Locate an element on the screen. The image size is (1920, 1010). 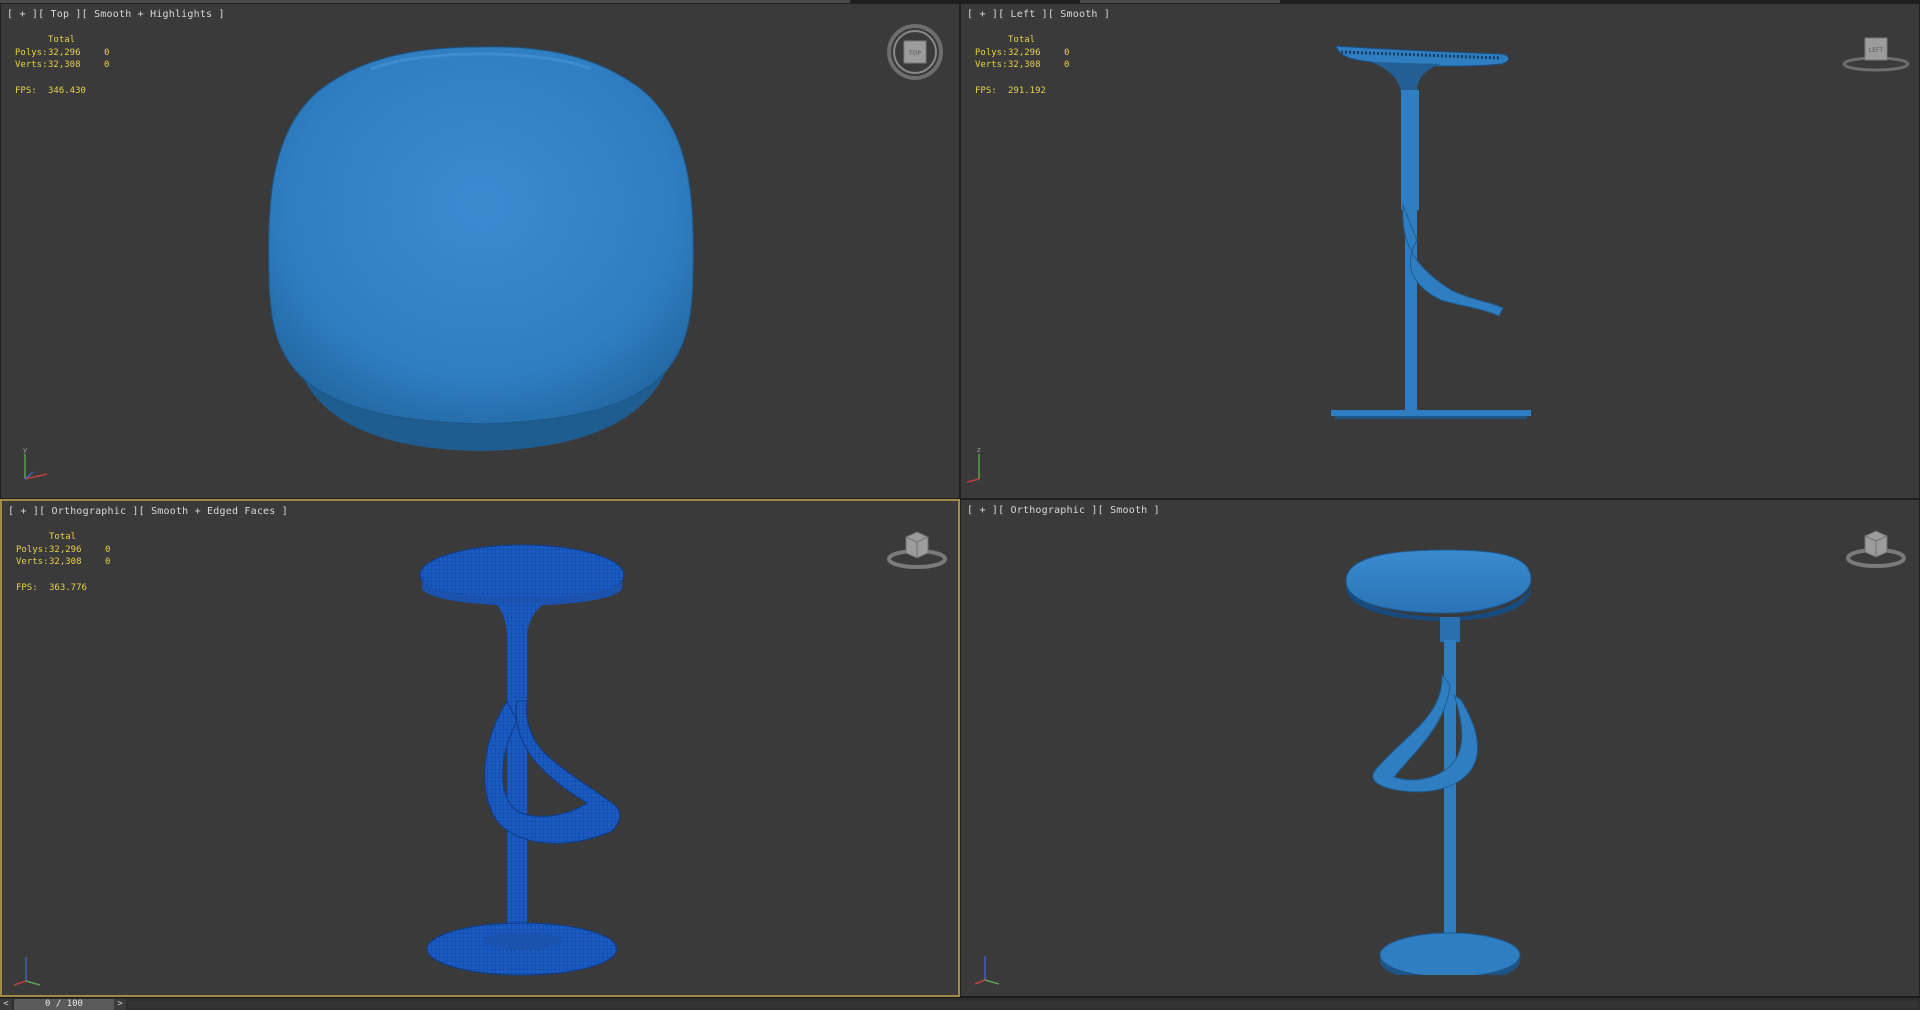
fps-value: 346.430 is located at coordinates (67, 90).